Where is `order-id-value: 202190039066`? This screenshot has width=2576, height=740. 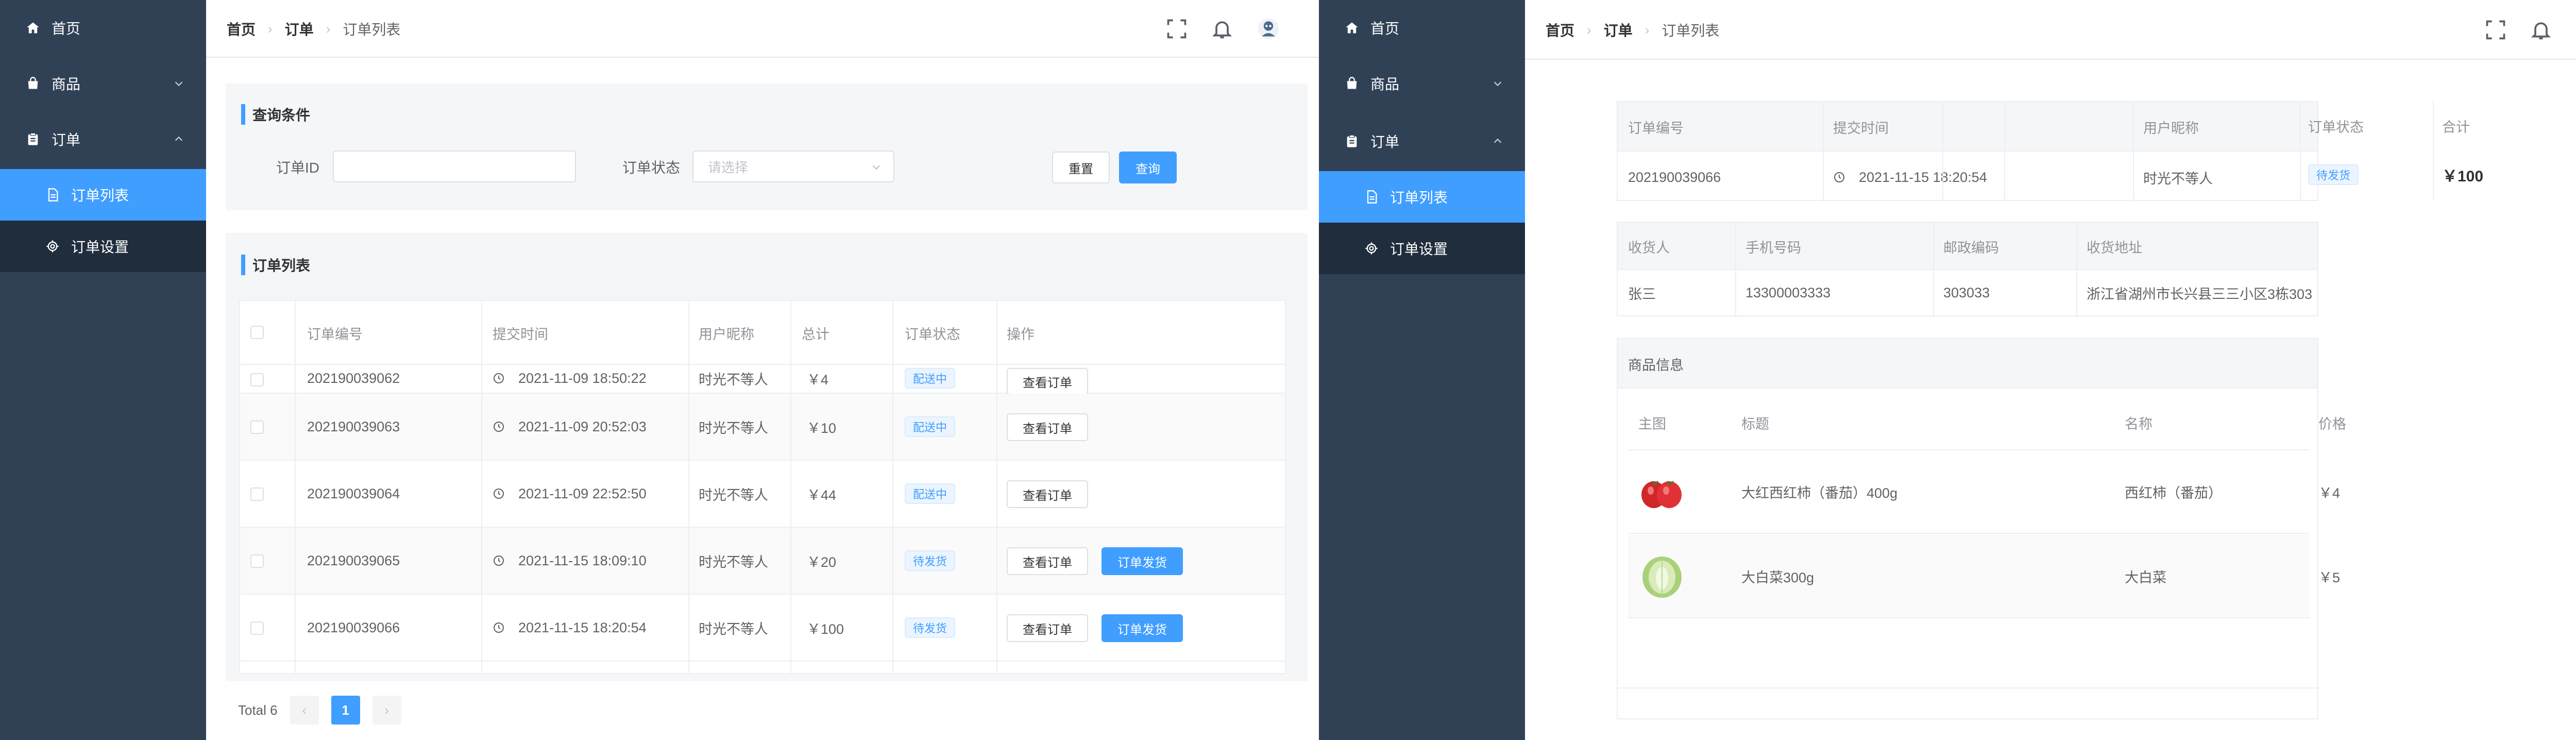
order-id-value: 202190039066 is located at coordinates (1674, 177).